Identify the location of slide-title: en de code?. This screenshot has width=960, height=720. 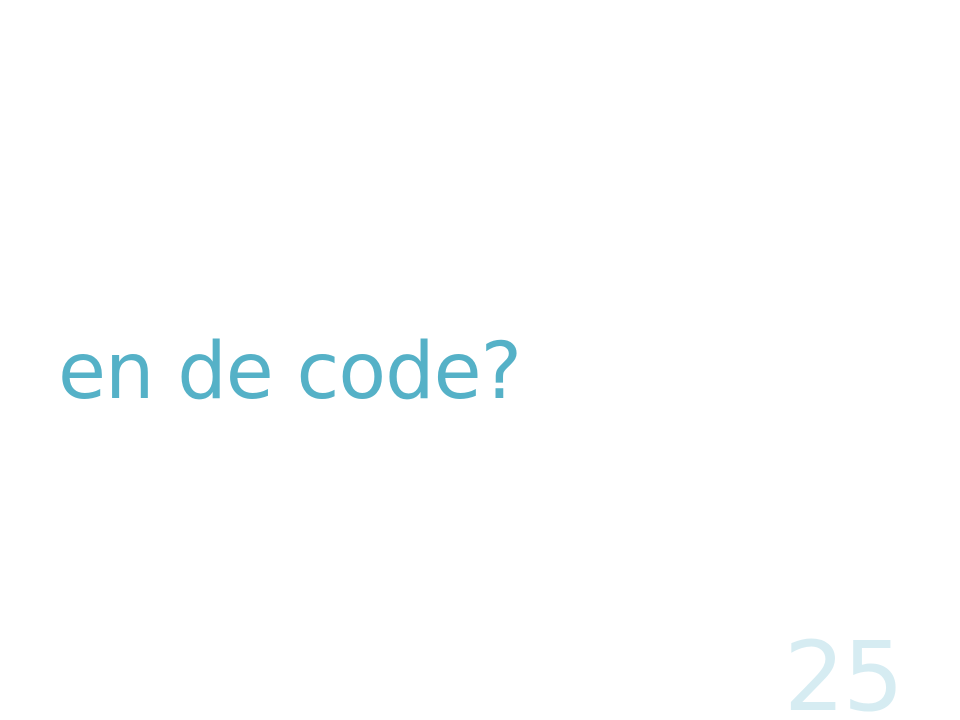
(290, 372).